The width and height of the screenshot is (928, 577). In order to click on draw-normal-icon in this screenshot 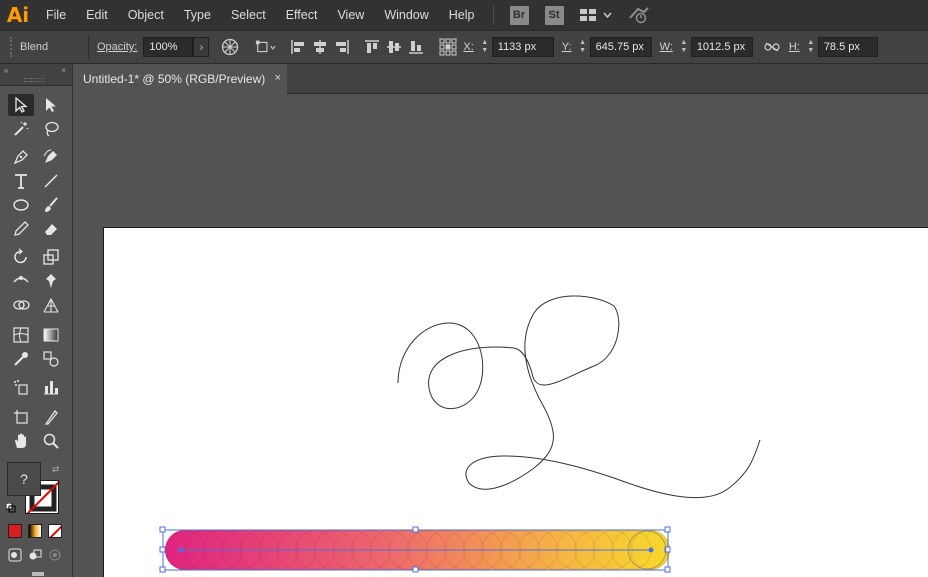, I will do `click(15, 555)`.